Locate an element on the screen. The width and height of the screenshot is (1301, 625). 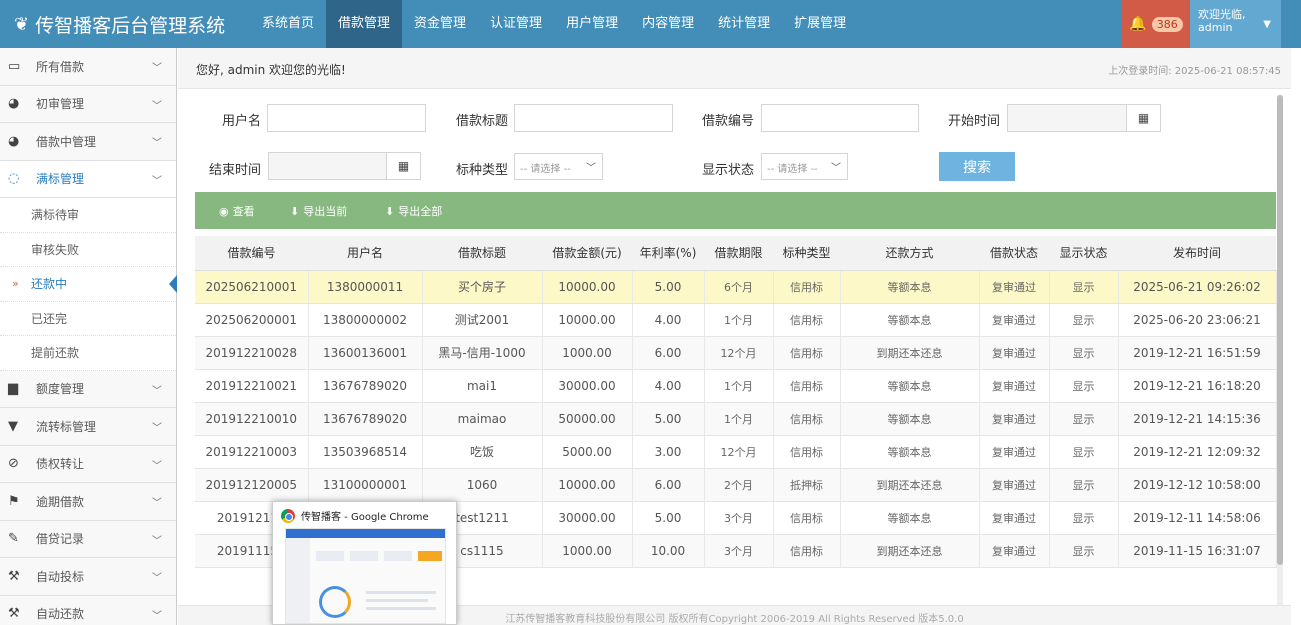
sidebar-subitem-early-repay: 提前还款 is located at coordinates (88, 353).